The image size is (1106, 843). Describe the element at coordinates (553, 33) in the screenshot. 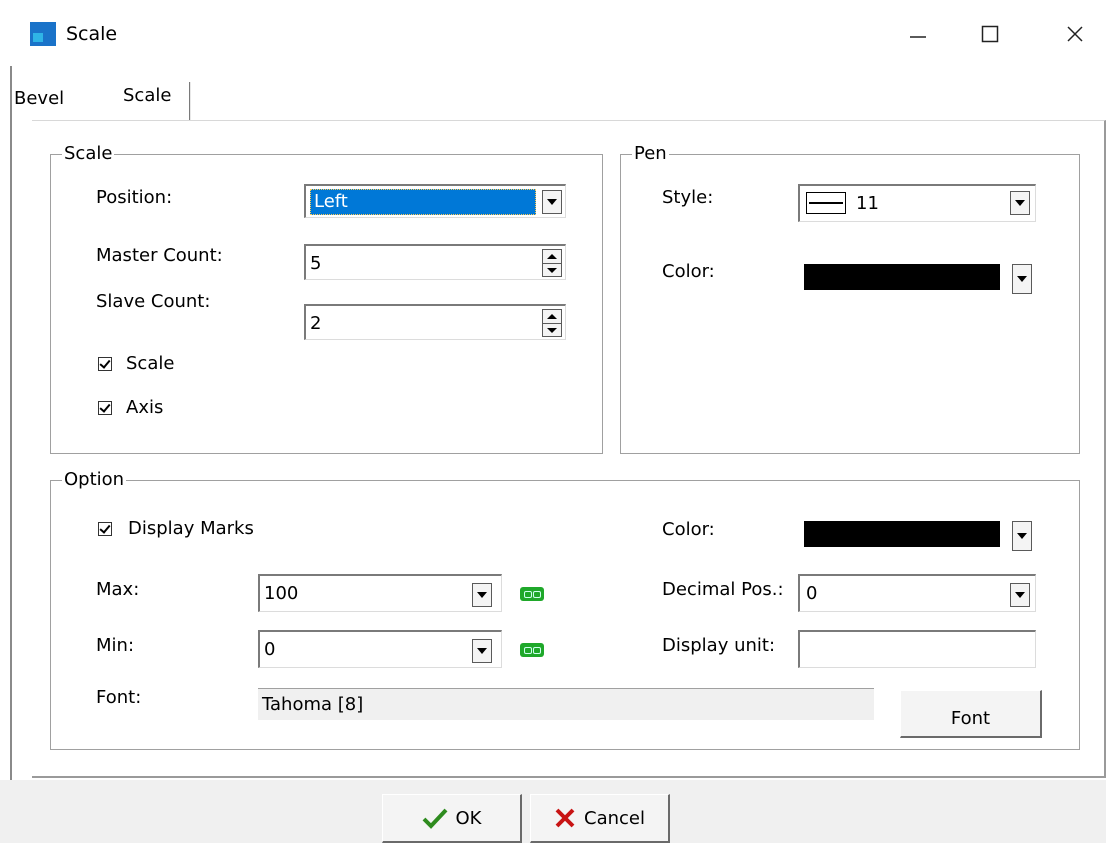

I see `title-bar: Scale` at that location.